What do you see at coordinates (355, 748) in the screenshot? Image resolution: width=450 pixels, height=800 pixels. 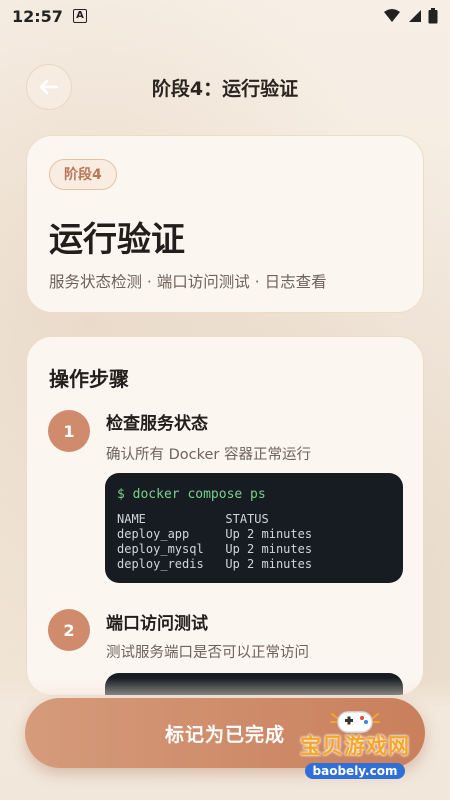 I see `watermark: 宝贝游戏网 baobely.com` at bounding box center [355, 748].